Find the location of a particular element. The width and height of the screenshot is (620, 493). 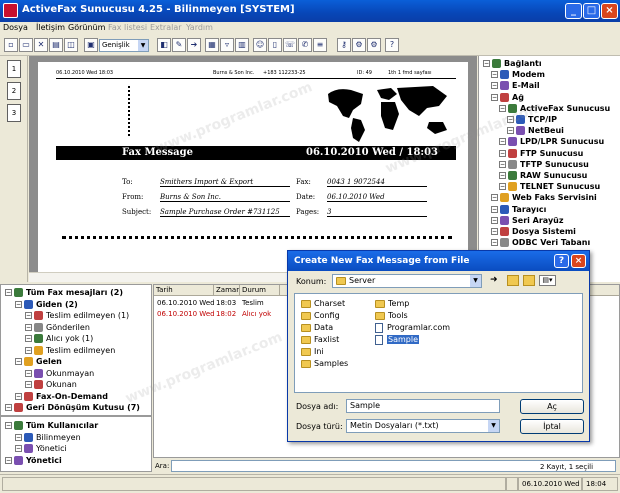

preview-icon: ◫ is located at coordinates (71, 45).